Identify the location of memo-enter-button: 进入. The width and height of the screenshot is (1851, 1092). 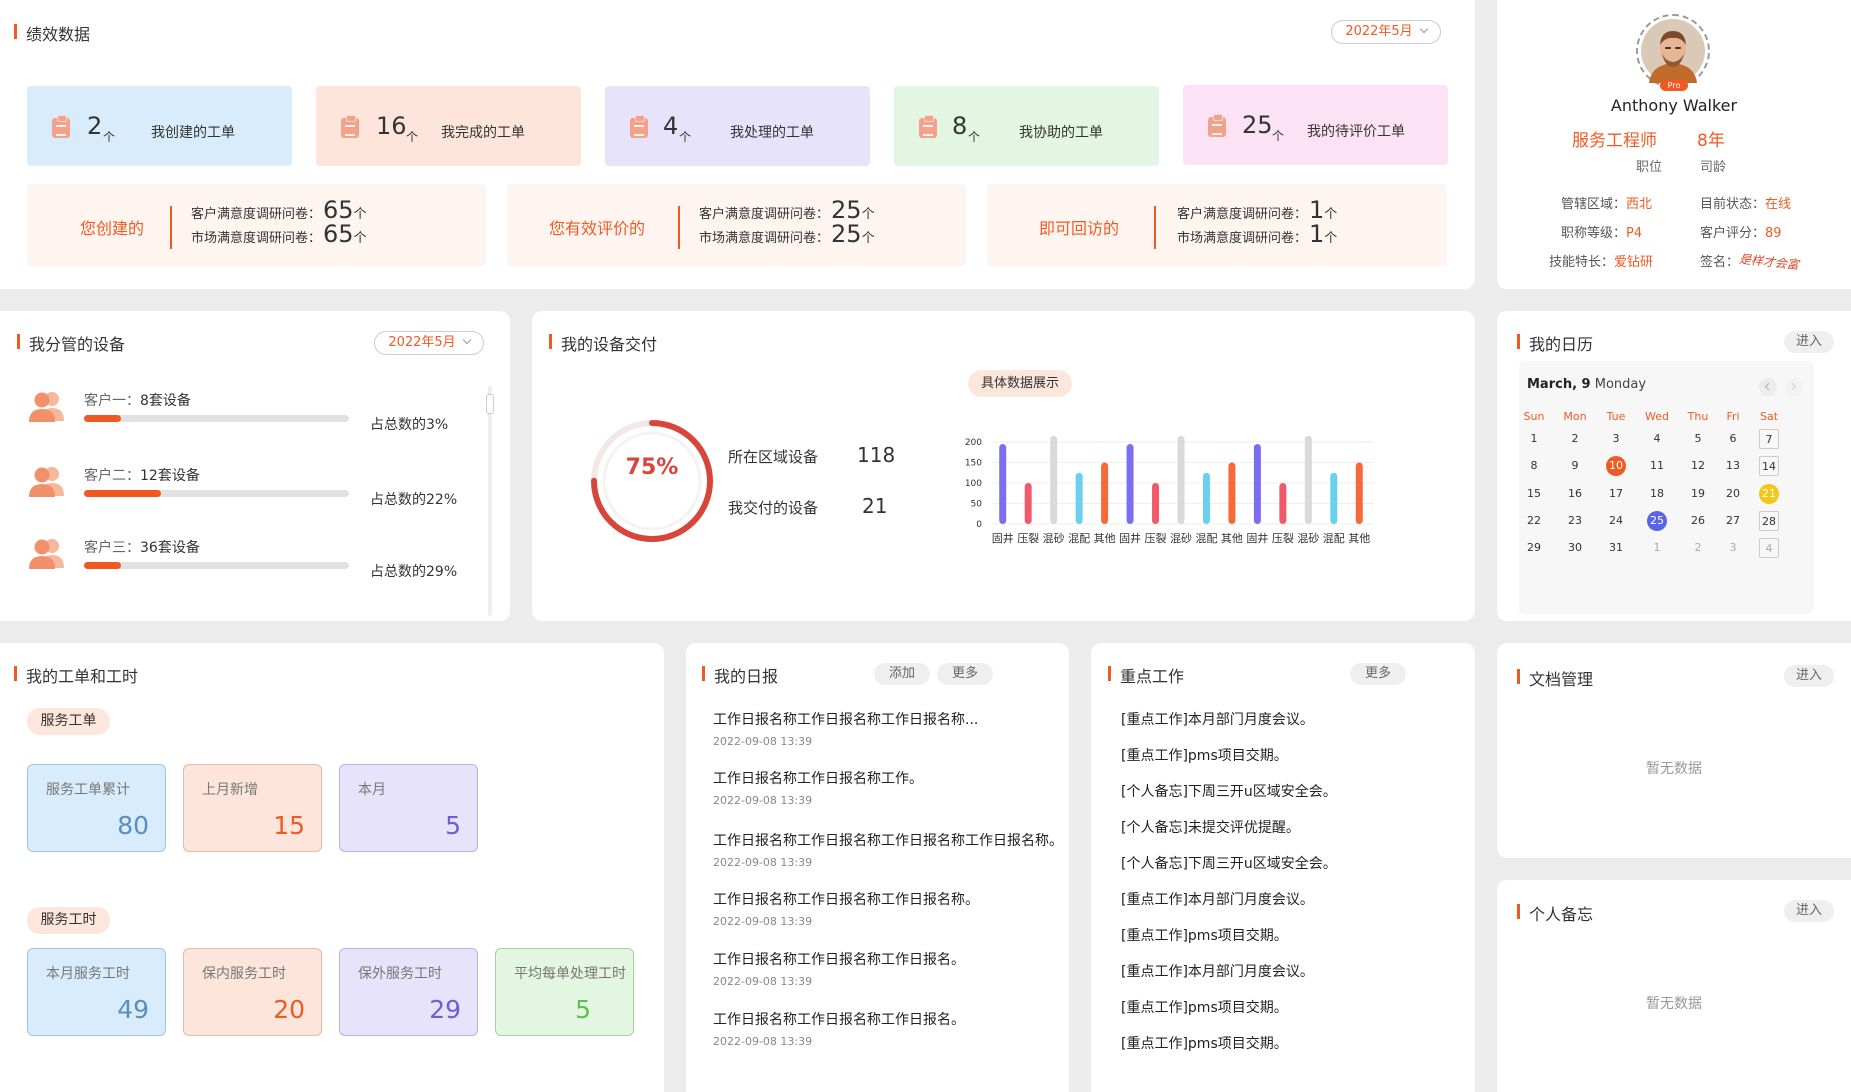
(1809, 911).